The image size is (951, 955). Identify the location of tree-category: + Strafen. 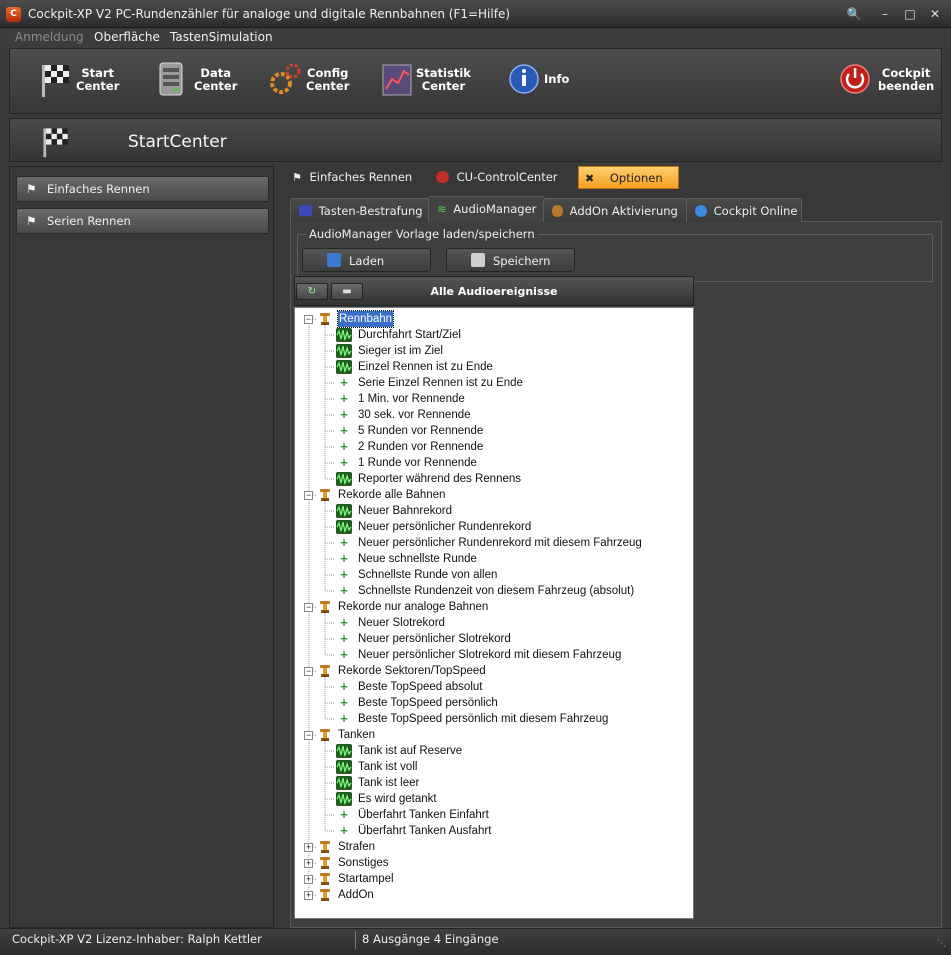
(494, 847).